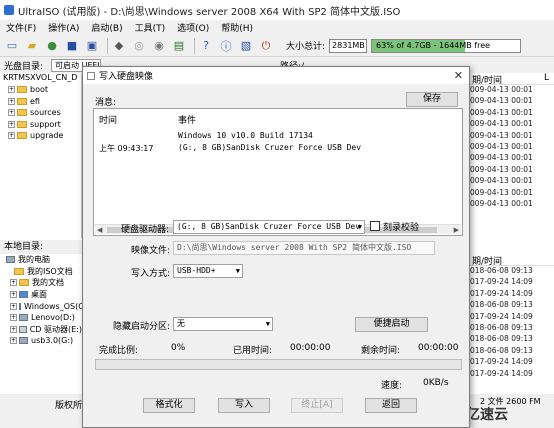 The width and height of the screenshot is (554, 428). I want to click on abort-button: 终止[A], so click(317, 405).